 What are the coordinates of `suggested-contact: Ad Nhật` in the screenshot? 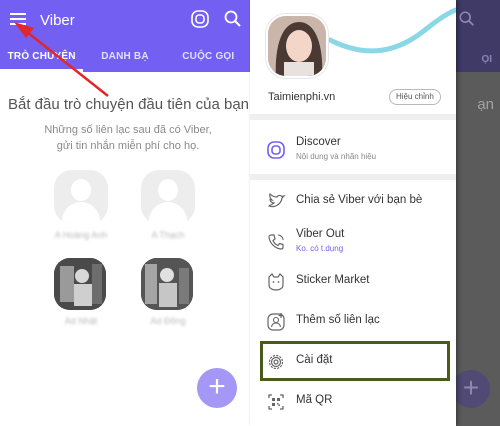 It's located at (81, 292).